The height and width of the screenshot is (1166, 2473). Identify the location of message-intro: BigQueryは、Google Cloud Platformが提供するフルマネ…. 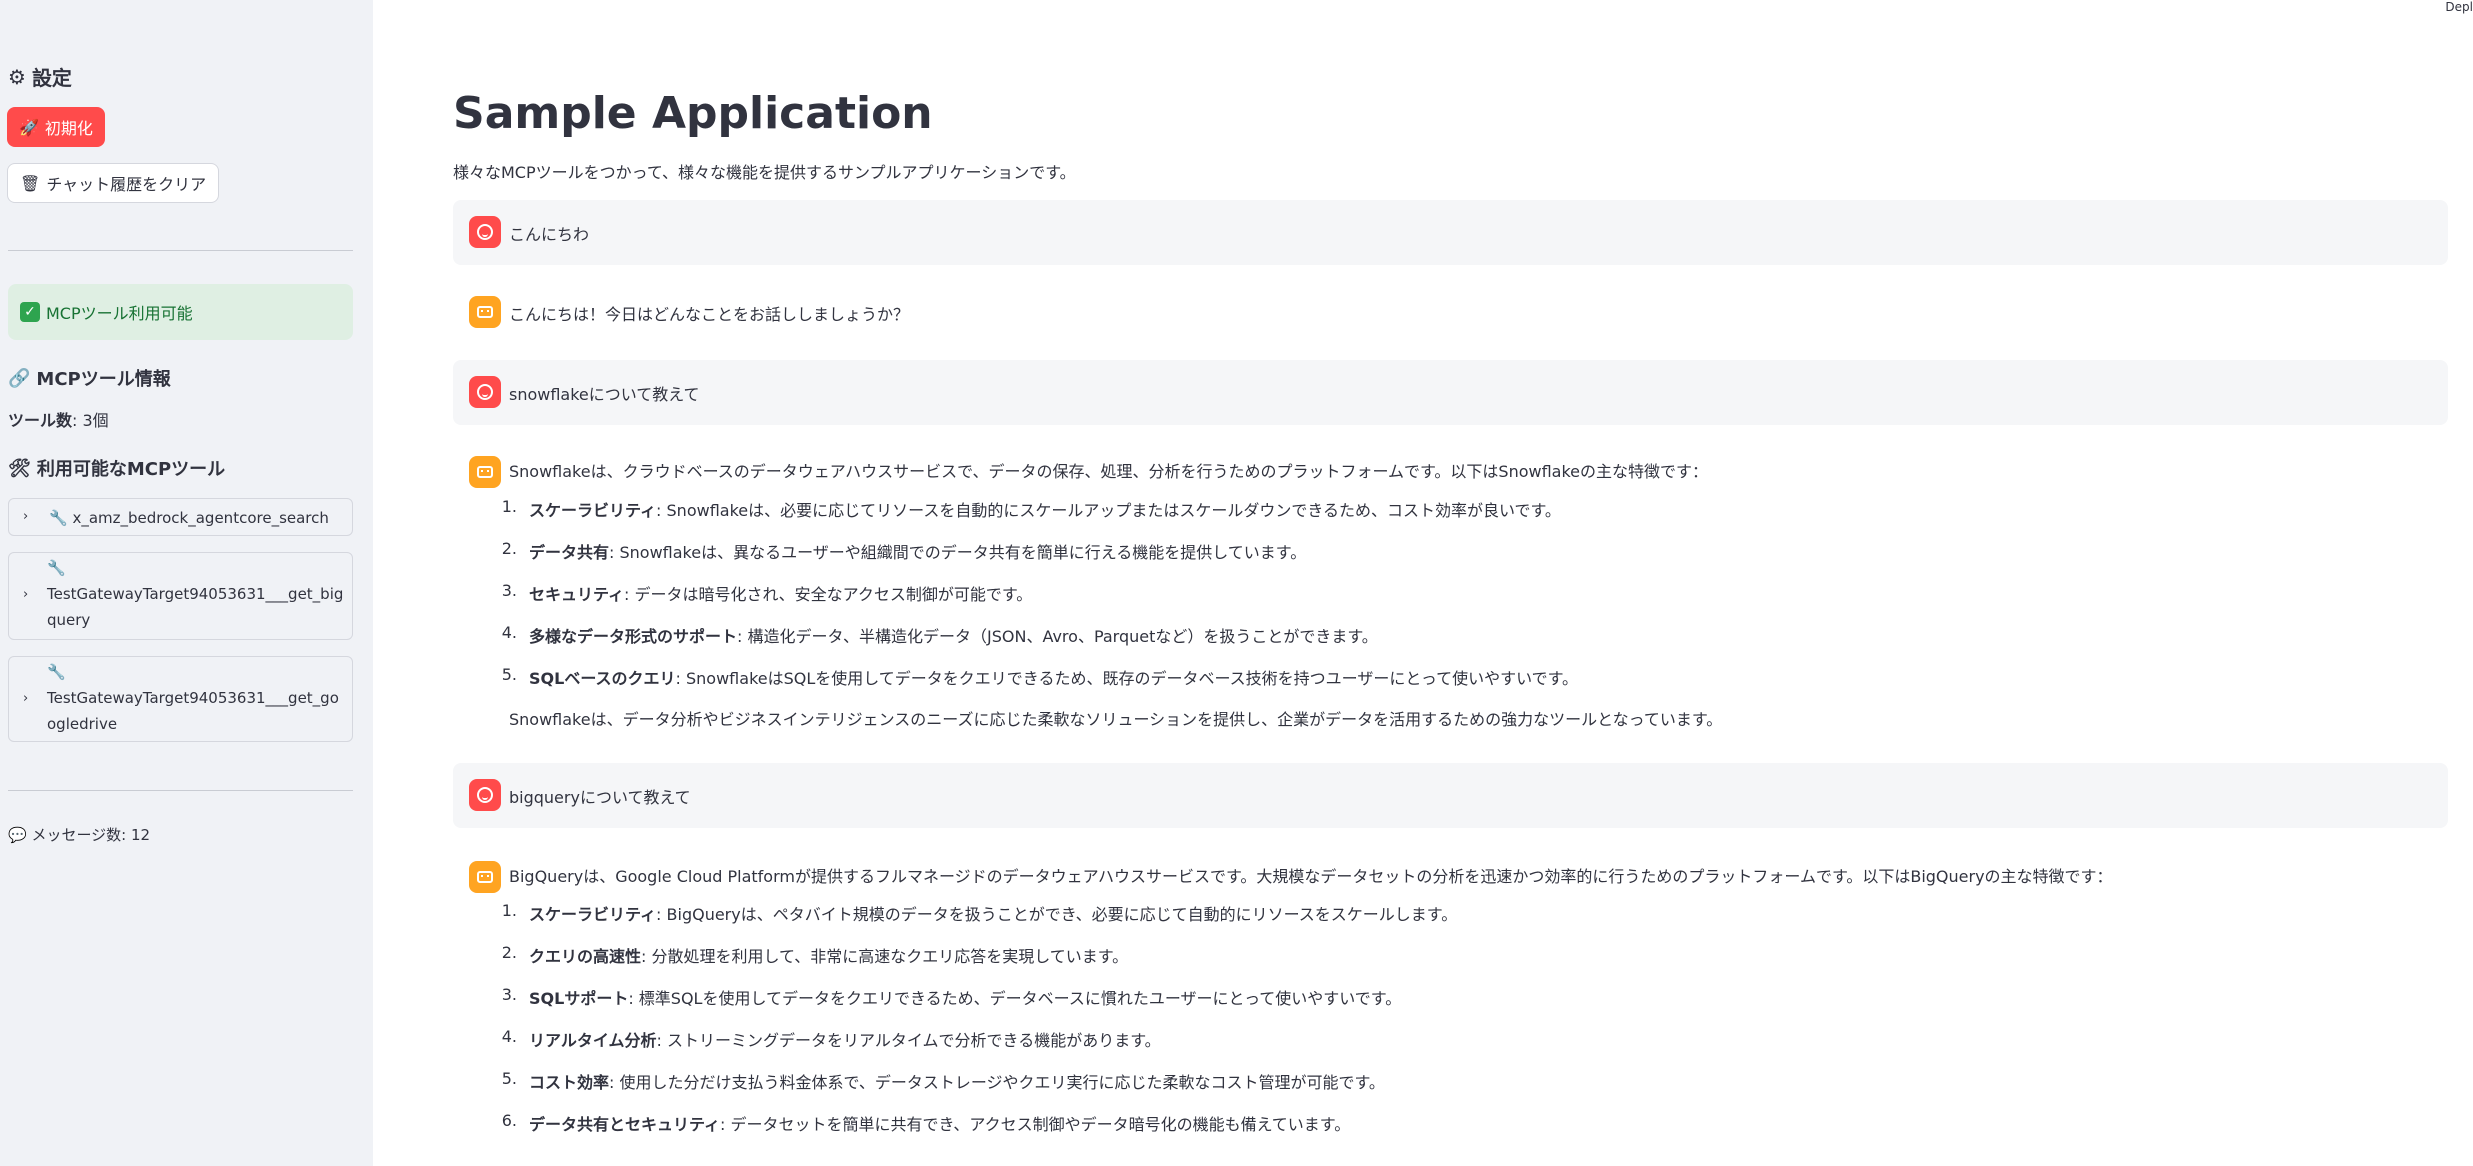
(1311, 876).